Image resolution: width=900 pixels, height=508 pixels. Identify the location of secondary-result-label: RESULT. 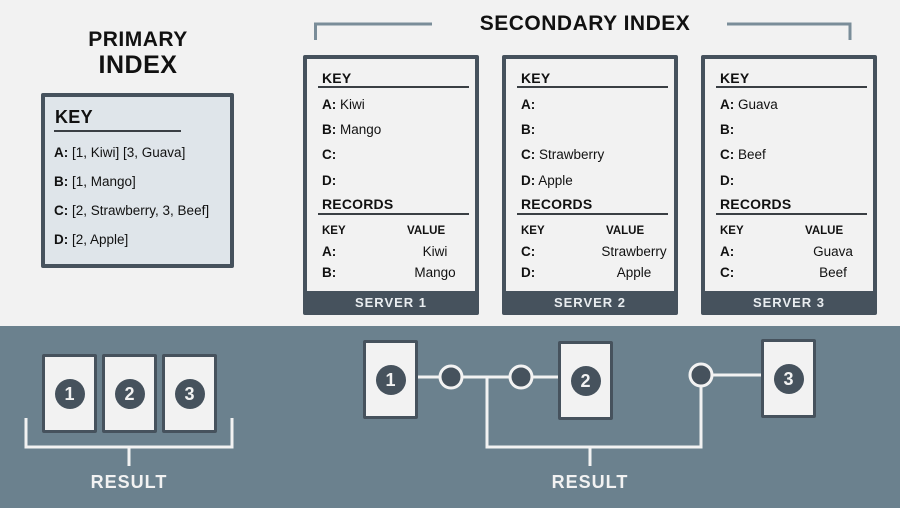
(590, 482).